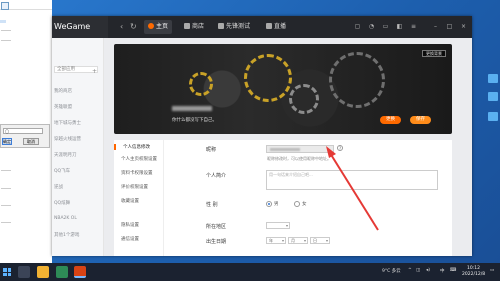  Describe the element at coordinates (280, 26) in the screenshot. I see `tab-label: 直播` at that location.